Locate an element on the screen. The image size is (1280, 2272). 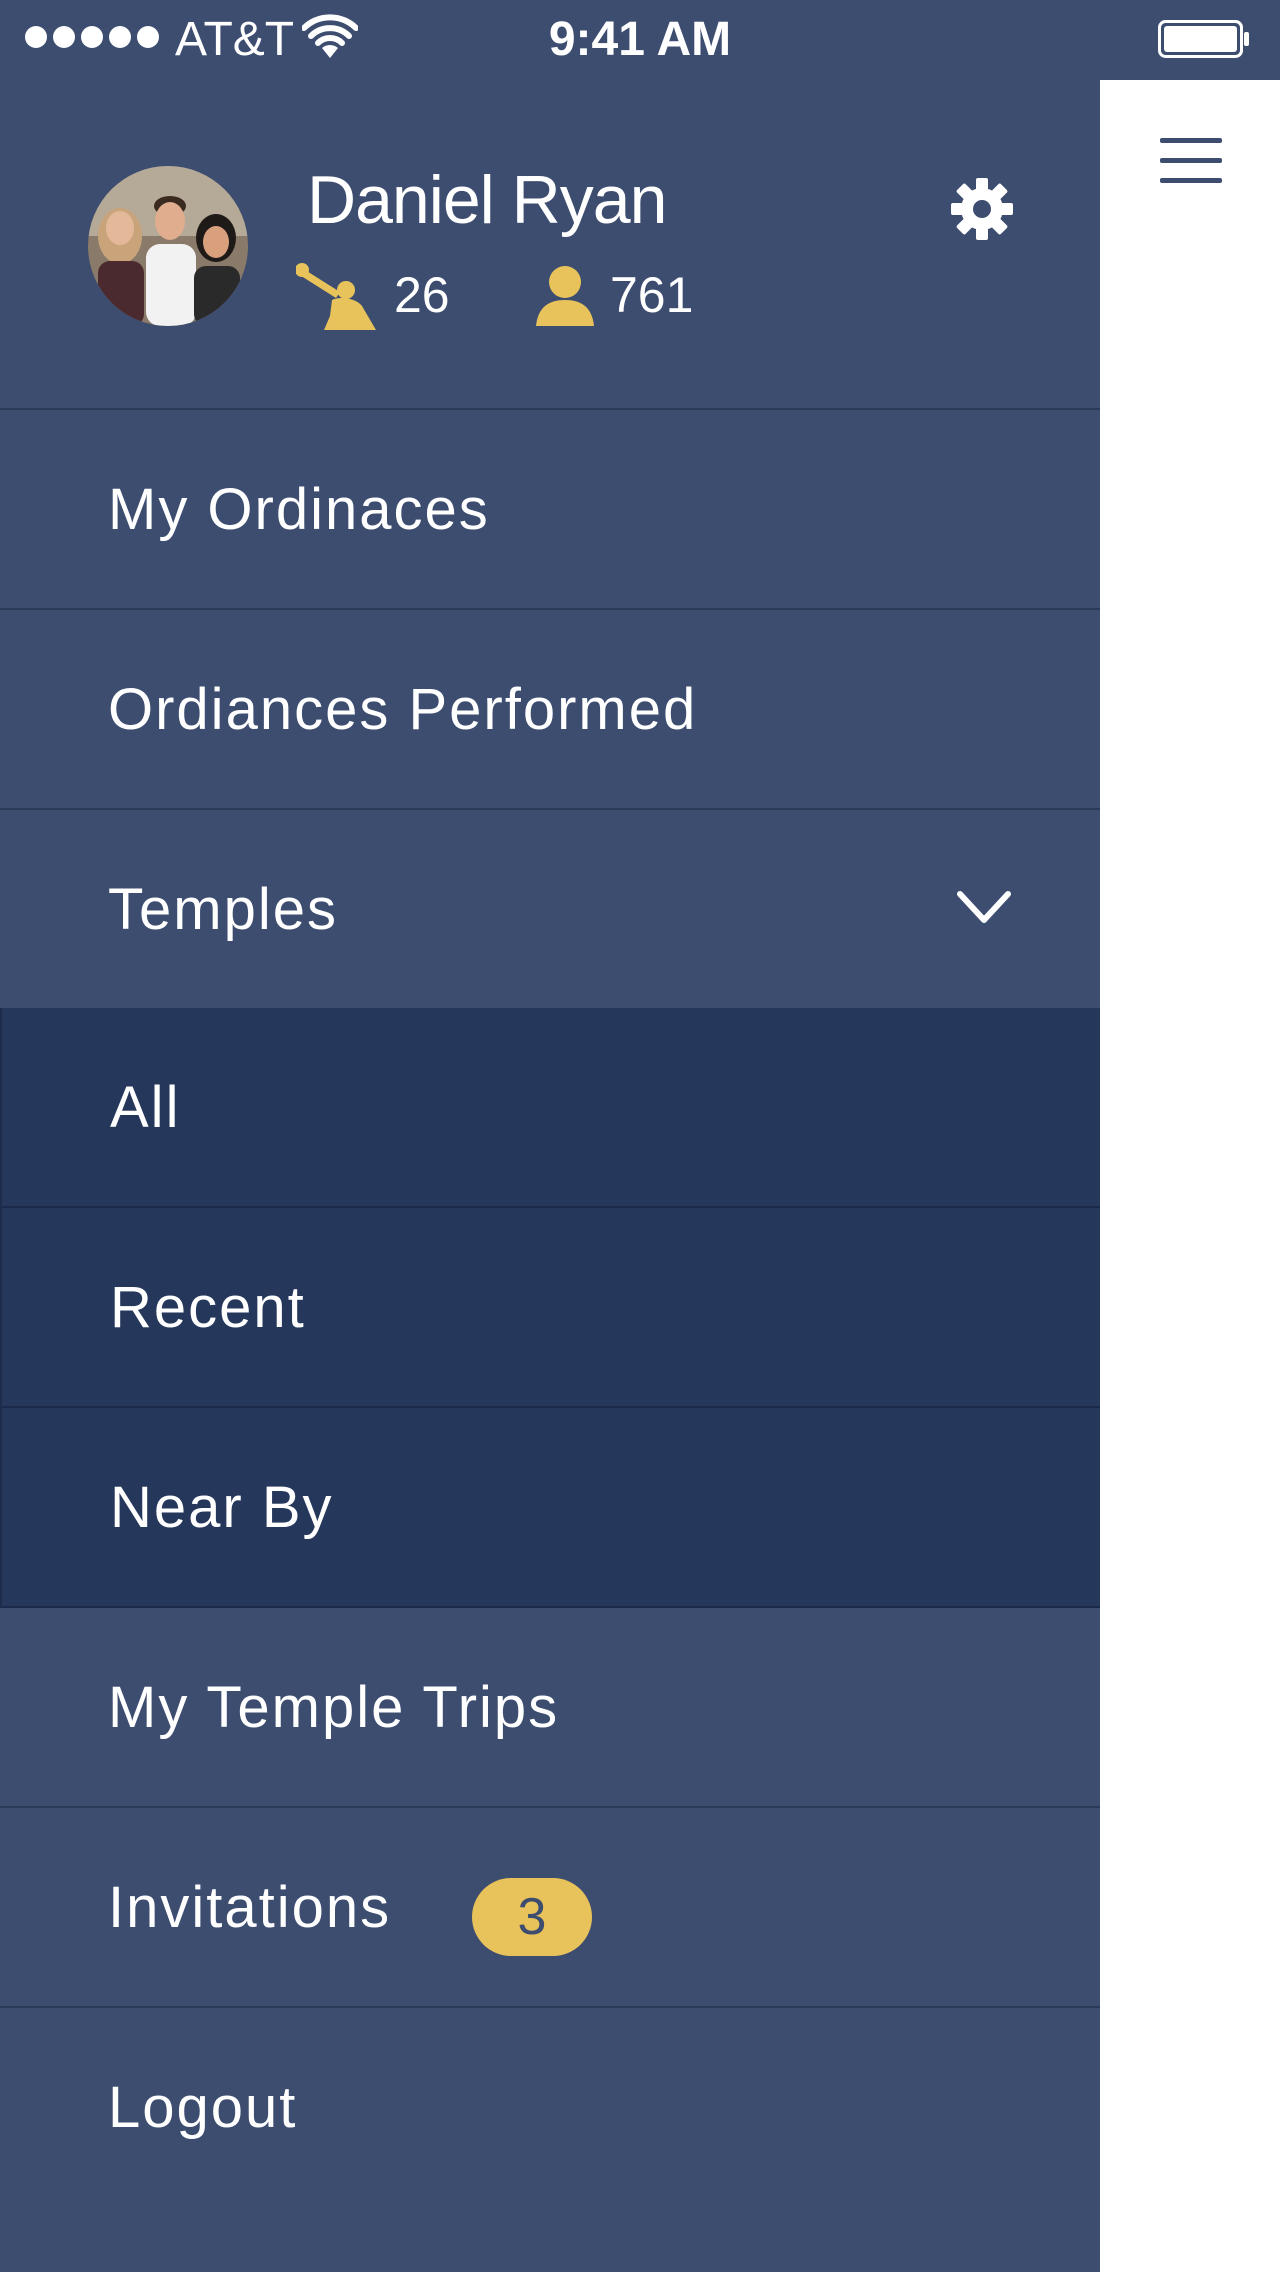
menu-item-my-temple-trips: My Temple Trips is located at coordinates (550, 1708).